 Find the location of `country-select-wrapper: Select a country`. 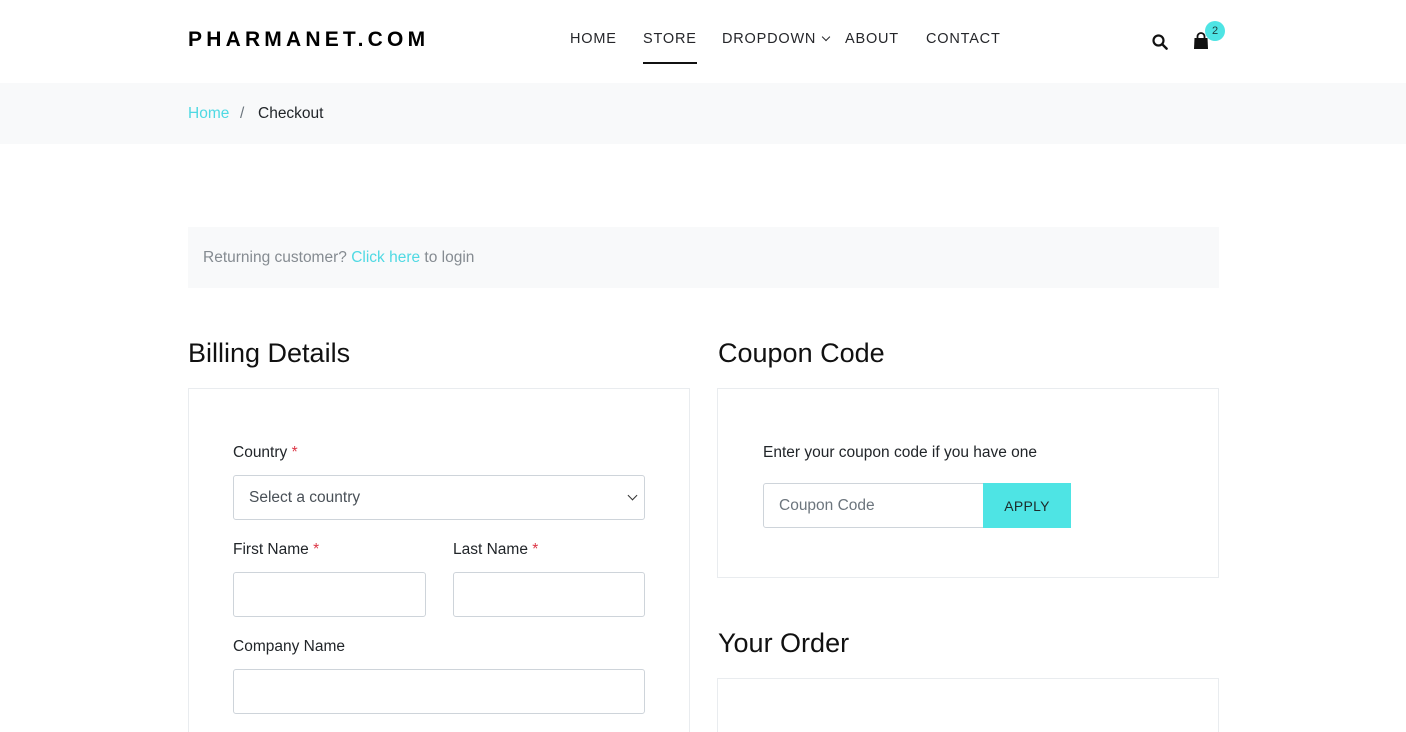

country-select-wrapper: Select a country is located at coordinates (439, 497).